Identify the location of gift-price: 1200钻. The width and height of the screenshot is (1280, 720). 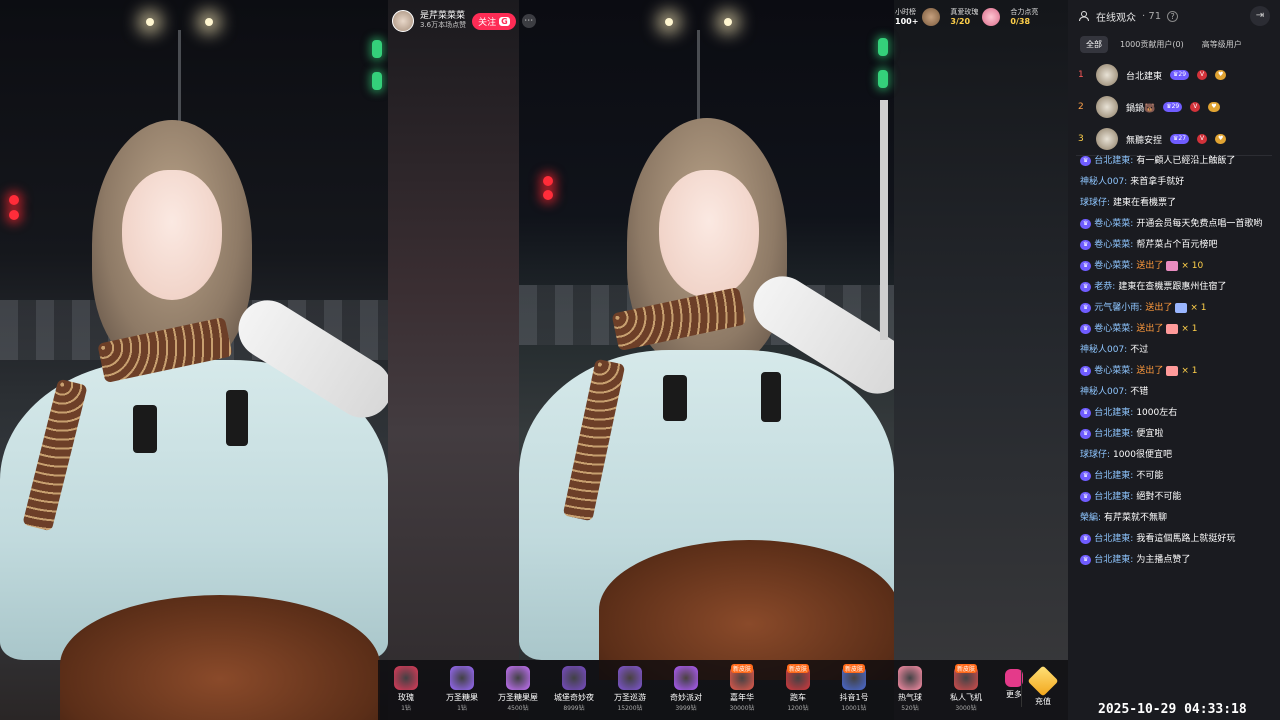
(798, 708).